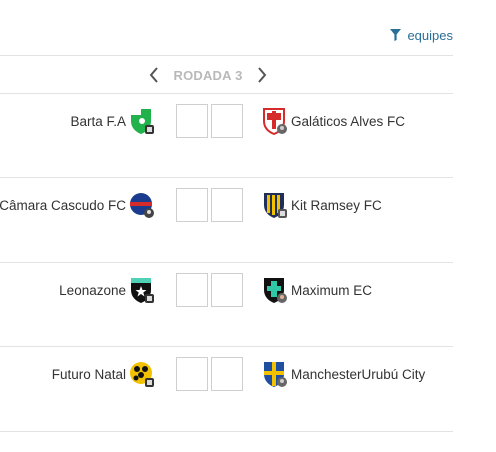 Image resolution: width=496 pixels, height=452 pixels. I want to click on away-team: Galáticos Alves FC, so click(333, 121).